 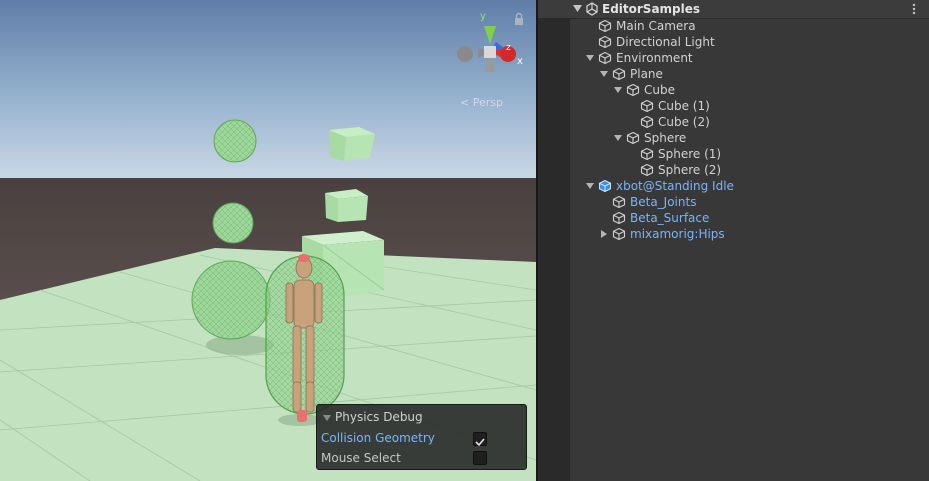 I want to click on physics-debug-title: Physics Debug, so click(x=379, y=417).